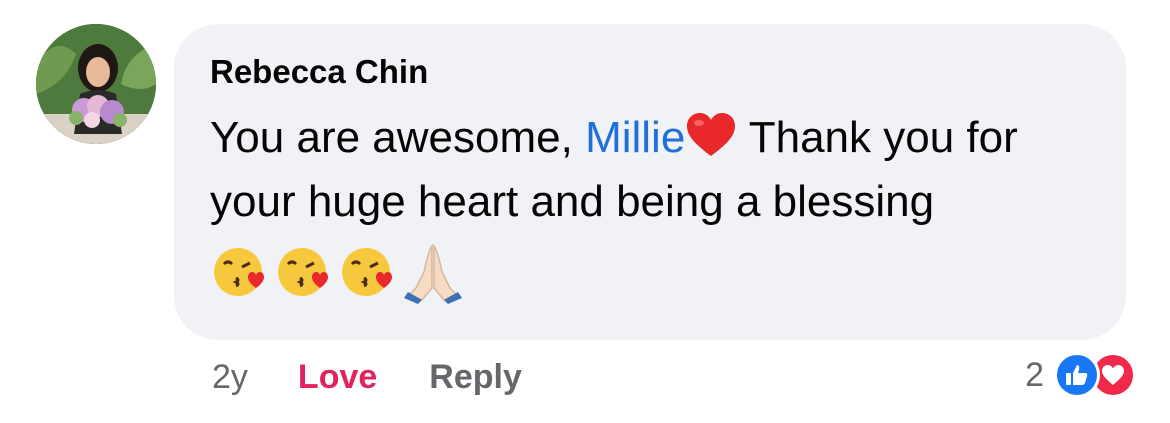 The image size is (1170, 423). Describe the element at coordinates (635, 137) in the screenshot. I see `mention-link: Millie` at that location.